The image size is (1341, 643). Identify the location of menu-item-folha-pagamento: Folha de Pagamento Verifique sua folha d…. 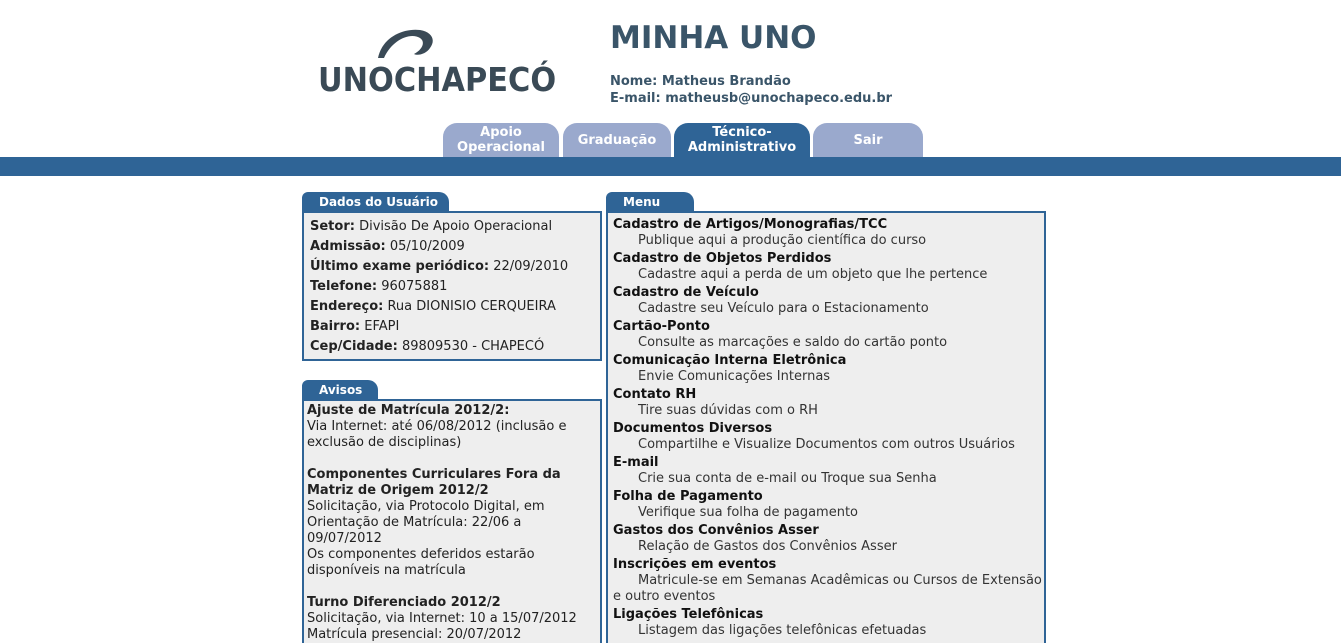
(828, 505).